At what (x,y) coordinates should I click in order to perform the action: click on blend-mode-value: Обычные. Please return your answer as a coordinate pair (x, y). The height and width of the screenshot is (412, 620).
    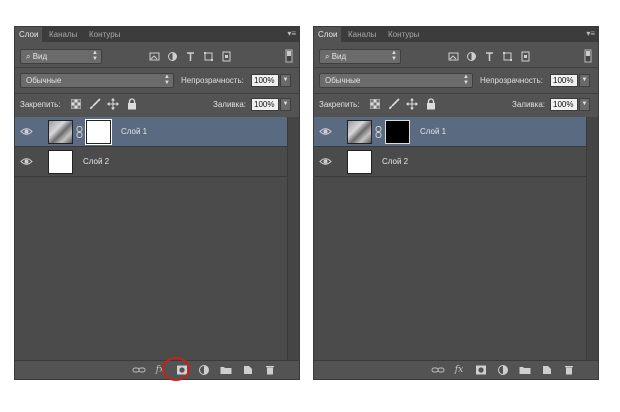
    Looking at the image, I should click on (343, 80).